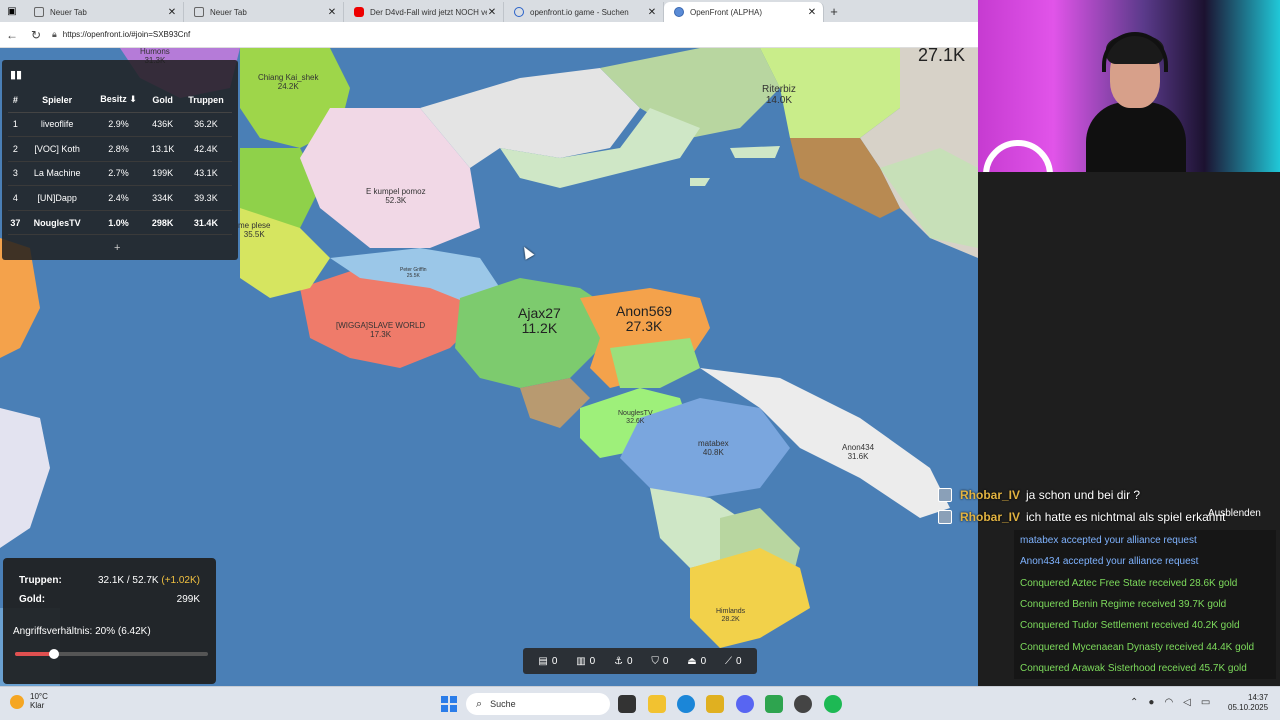 The image size is (1280, 720). I want to click on browser-tab: Der D4vd-Fall wird jetzt NOCH verr ✕, so click(424, 12).